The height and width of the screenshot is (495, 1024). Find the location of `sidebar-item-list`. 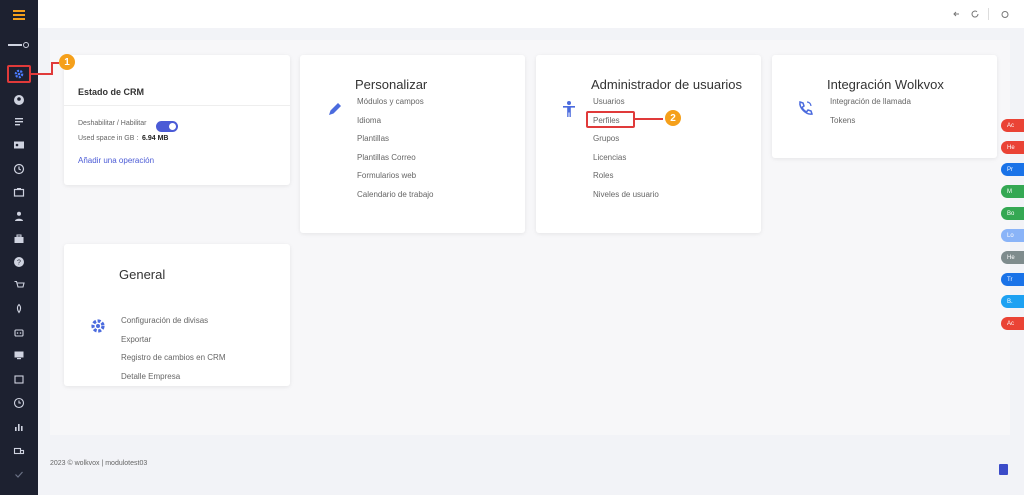

sidebar-item-list is located at coordinates (19, 122).